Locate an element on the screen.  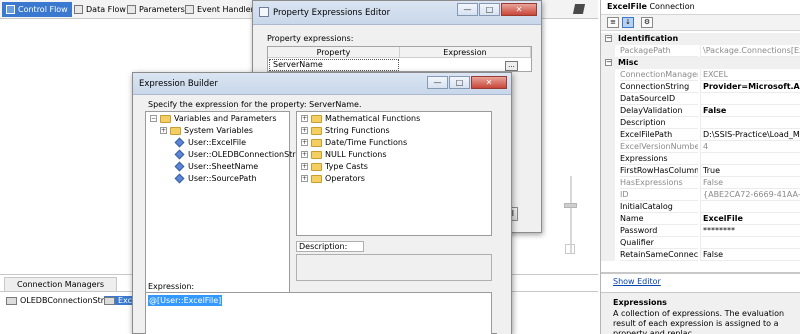
property-row: Expressions is located at coordinates (700, 159).